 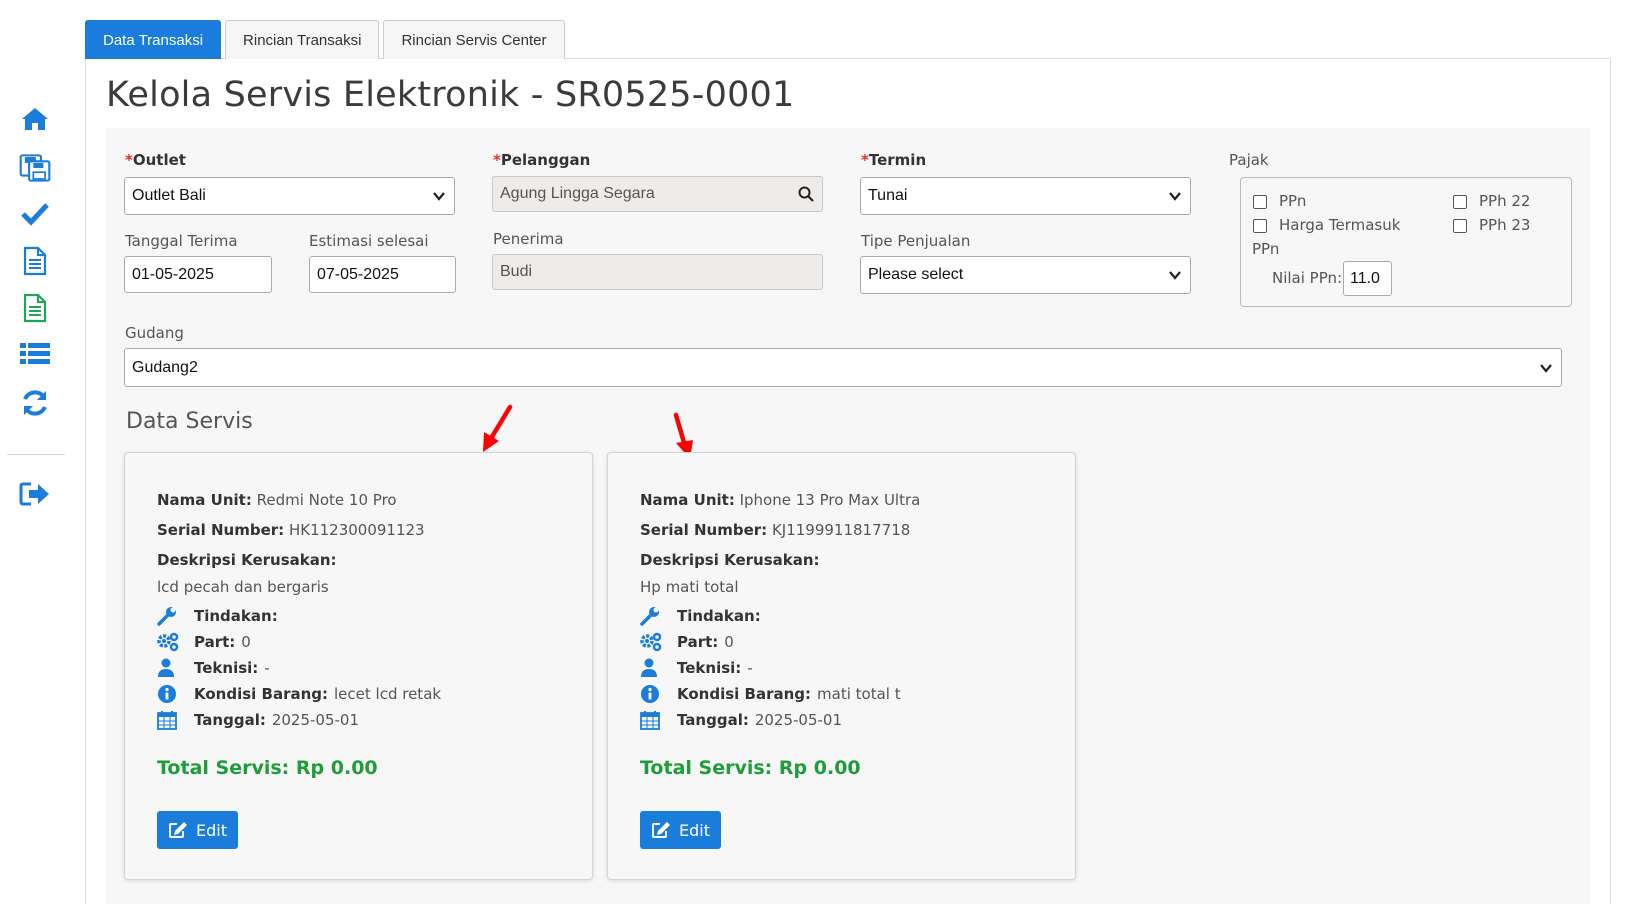 I want to click on pelanggan-field: Agung Lingga Segara, so click(x=657, y=194).